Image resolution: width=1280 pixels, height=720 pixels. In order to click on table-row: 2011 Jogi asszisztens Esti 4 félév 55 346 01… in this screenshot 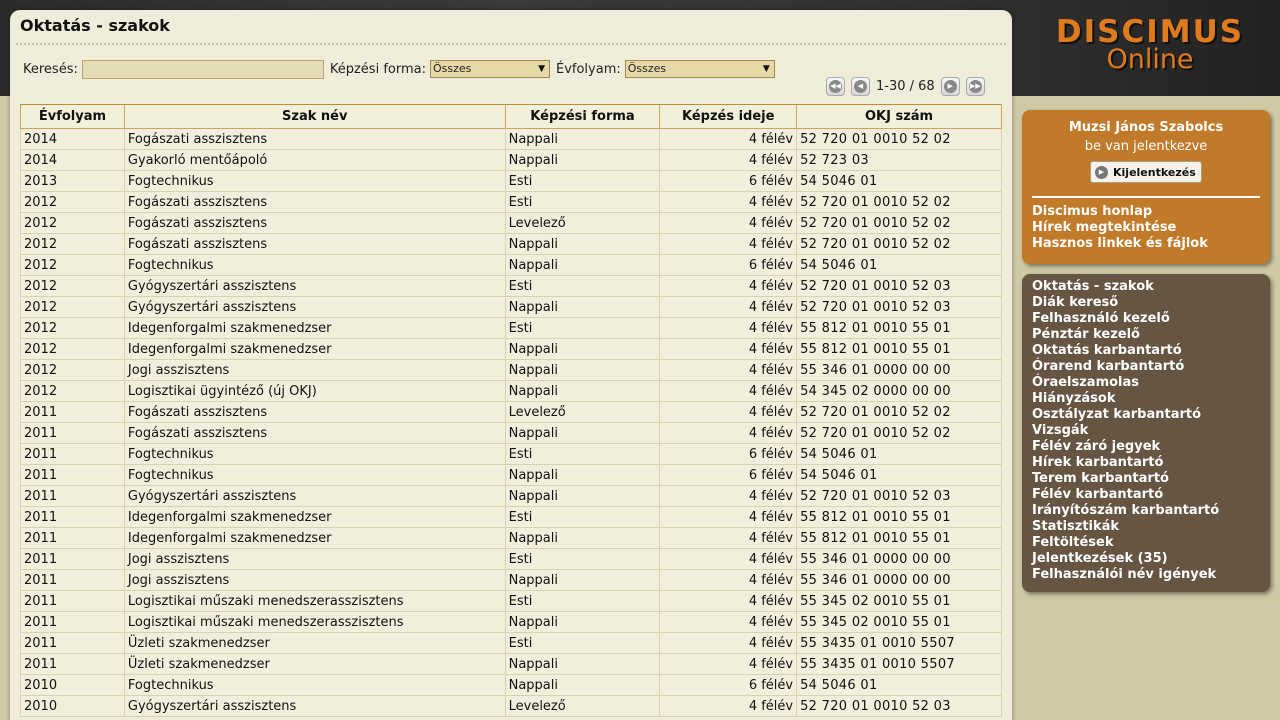, I will do `click(511, 559)`.